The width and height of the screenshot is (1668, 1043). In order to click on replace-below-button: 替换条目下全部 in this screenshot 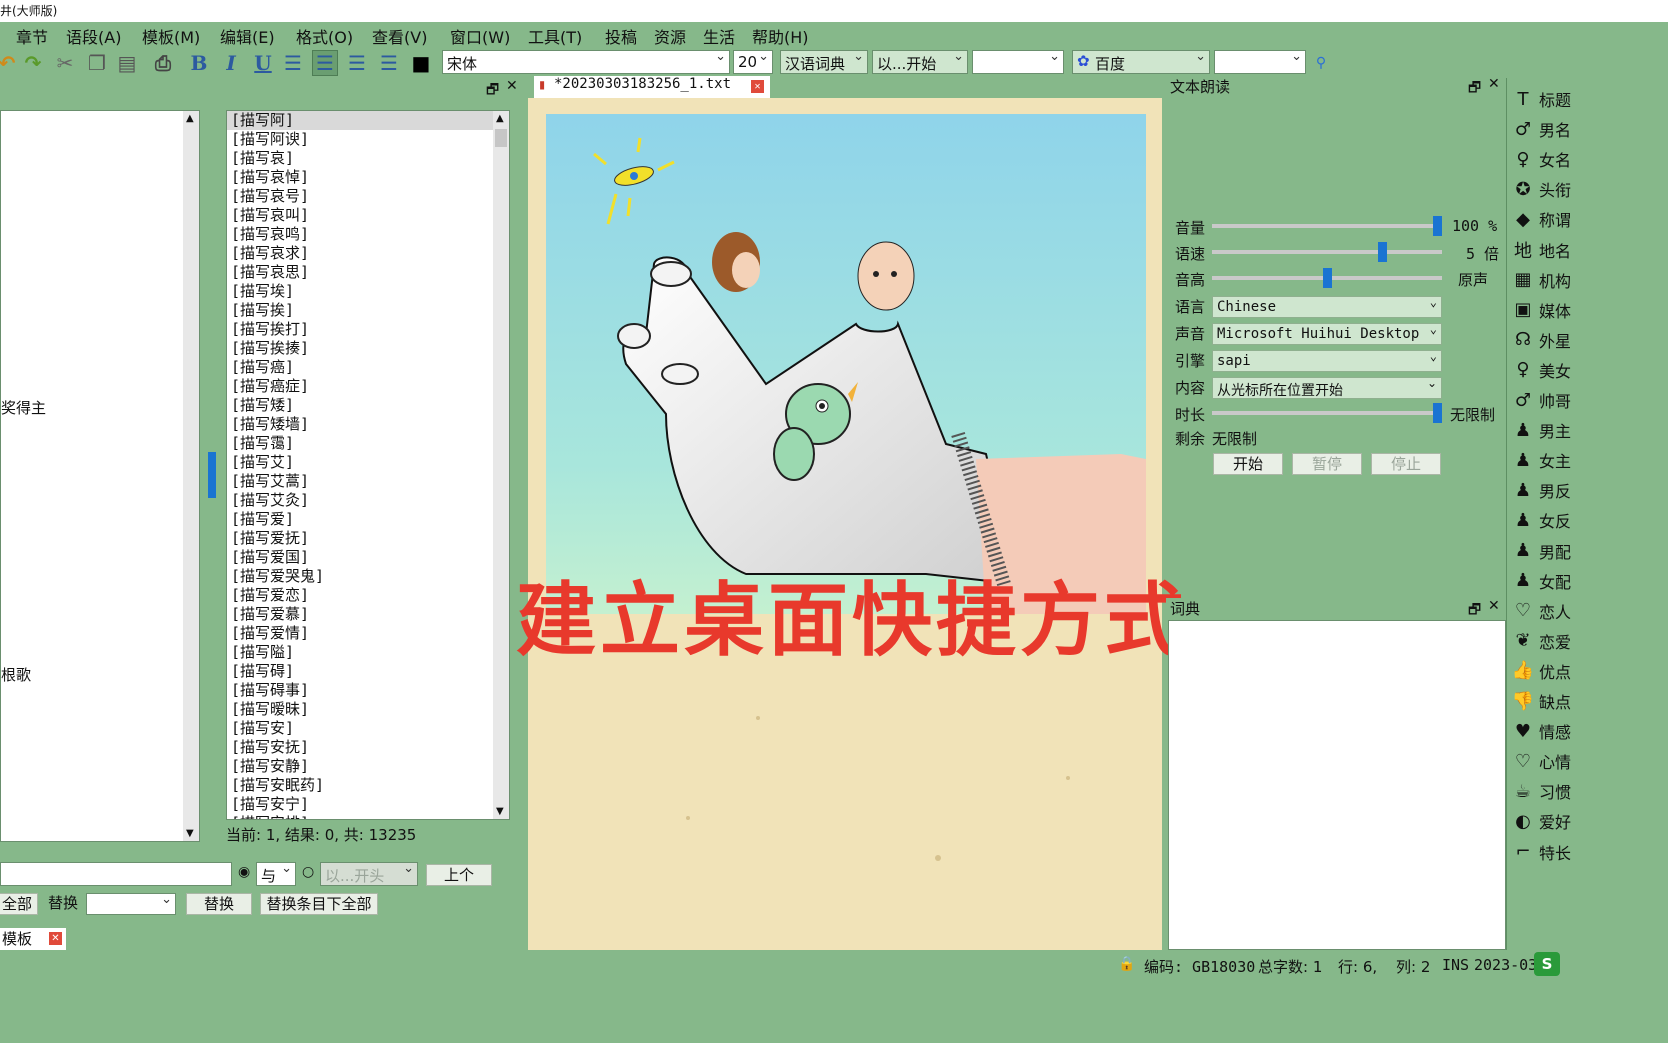, I will do `click(319, 904)`.